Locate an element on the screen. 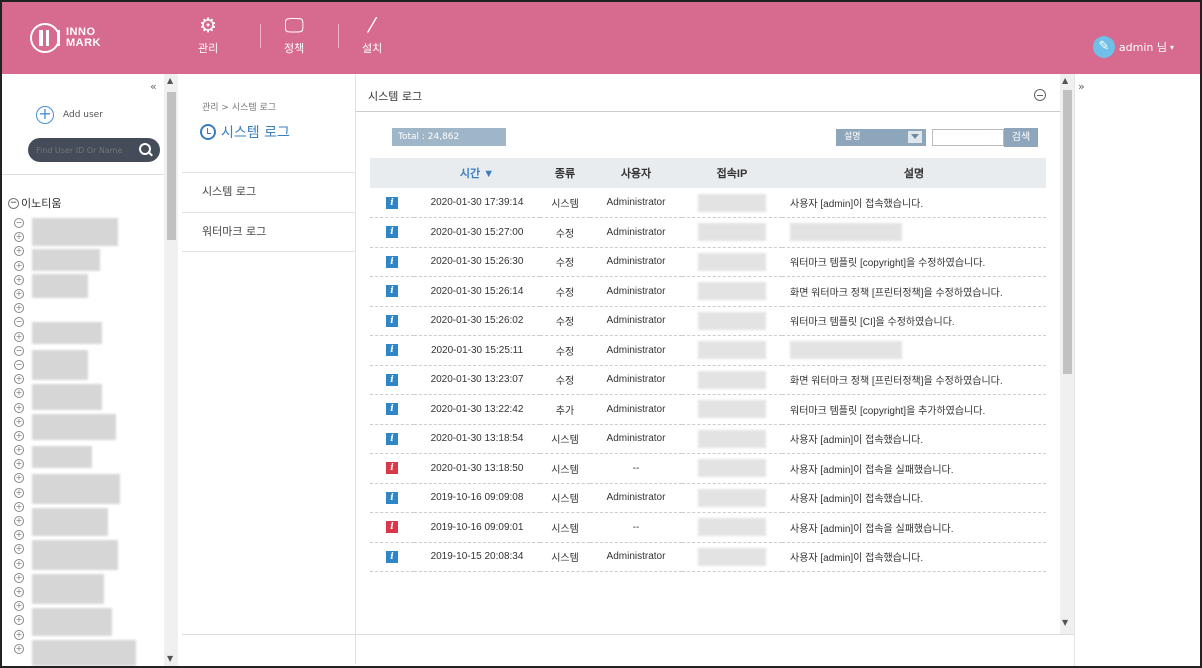 The width and height of the screenshot is (1202, 668). table-row: i 2020-01-30 15:27:00 수정 Administrator is located at coordinates (708, 232).